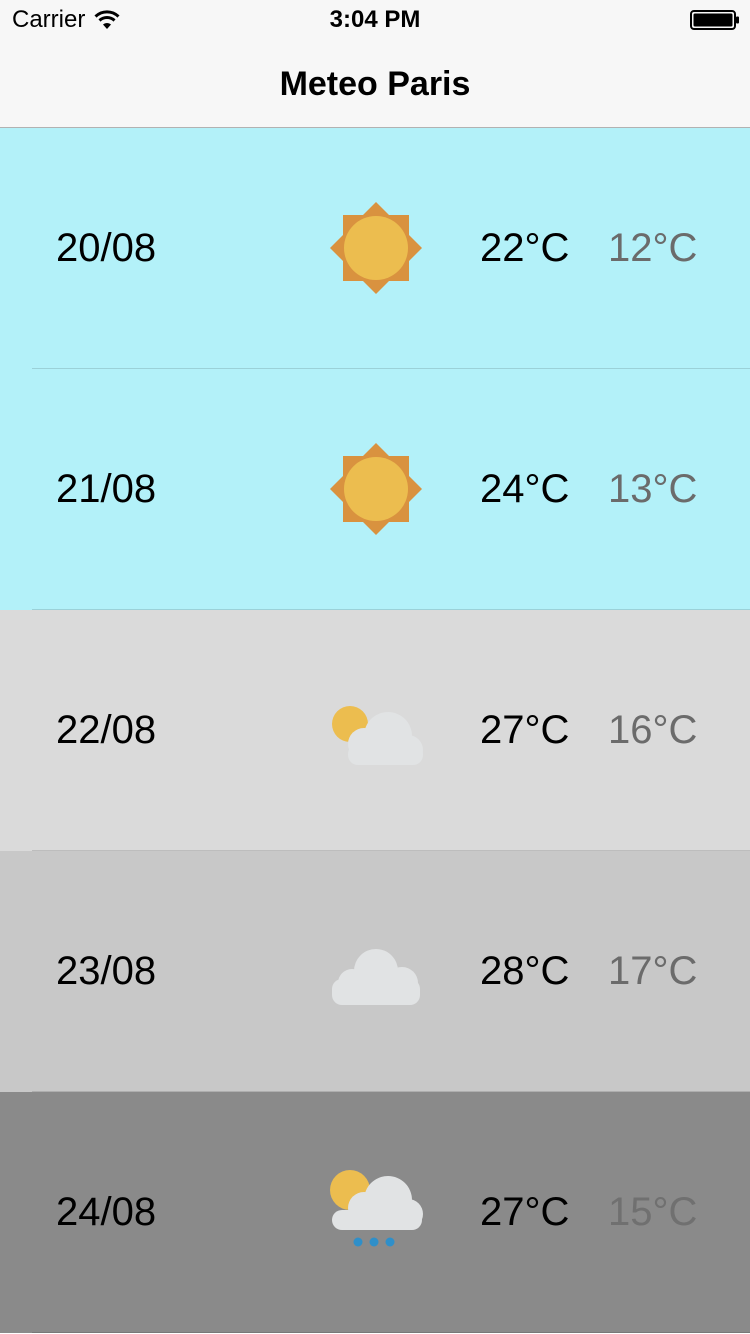  Describe the element at coordinates (653, 248) in the screenshot. I see `min-temperature: 12°C` at that location.